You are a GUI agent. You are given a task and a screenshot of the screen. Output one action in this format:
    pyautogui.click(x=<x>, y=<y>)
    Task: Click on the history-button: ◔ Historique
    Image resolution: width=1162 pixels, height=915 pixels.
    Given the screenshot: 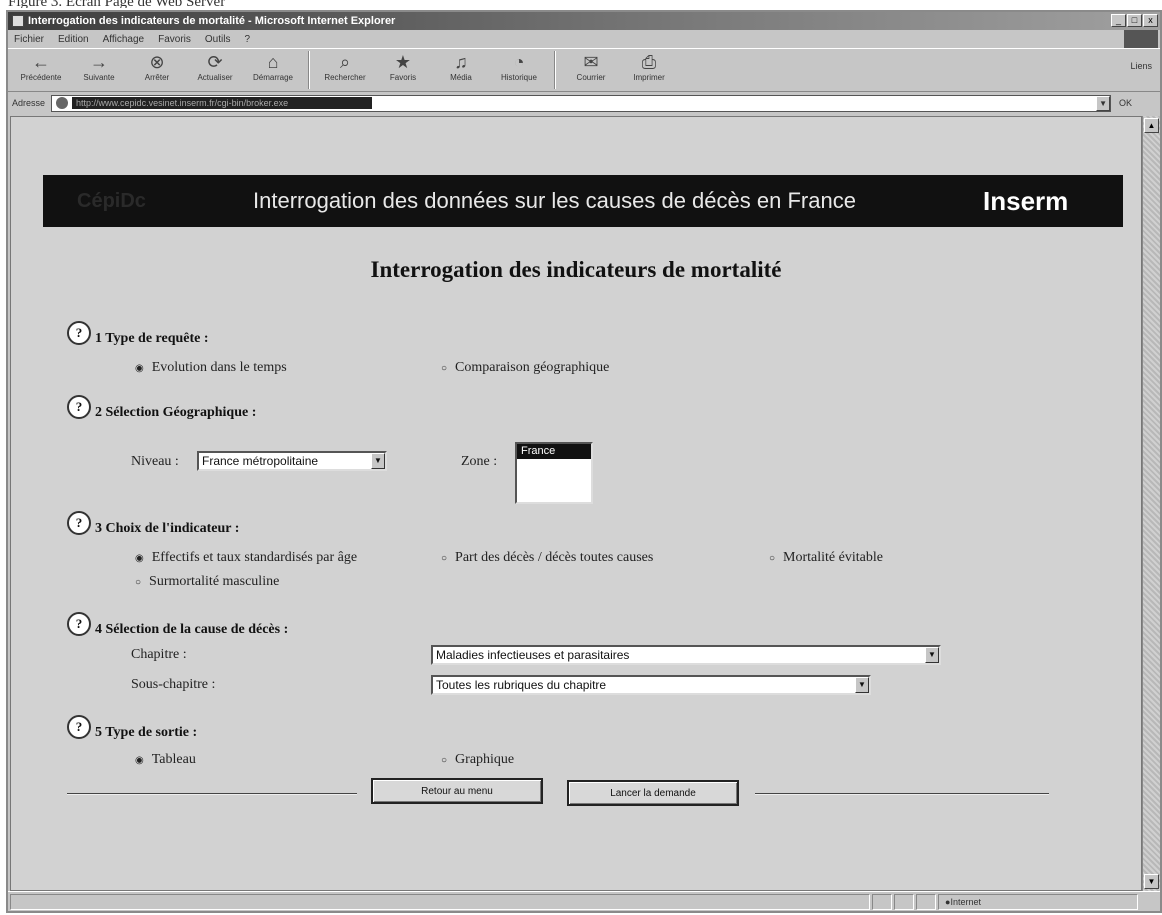 What is the action you would take?
    pyautogui.click(x=519, y=70)
    